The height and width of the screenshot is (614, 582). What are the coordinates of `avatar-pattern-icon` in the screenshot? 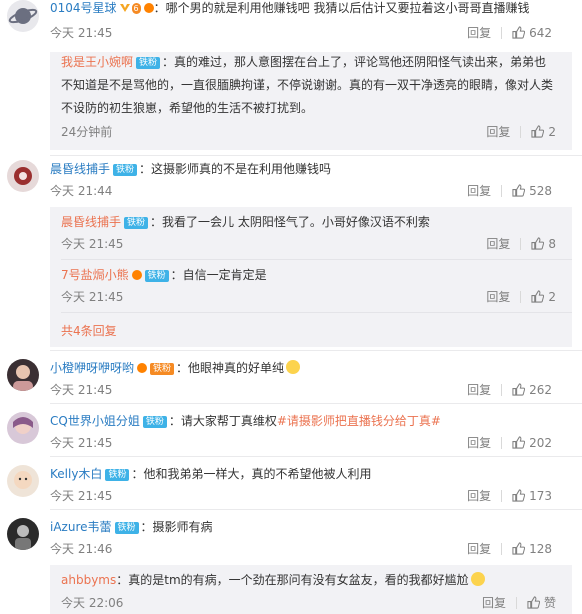 It's located at (23, 176).